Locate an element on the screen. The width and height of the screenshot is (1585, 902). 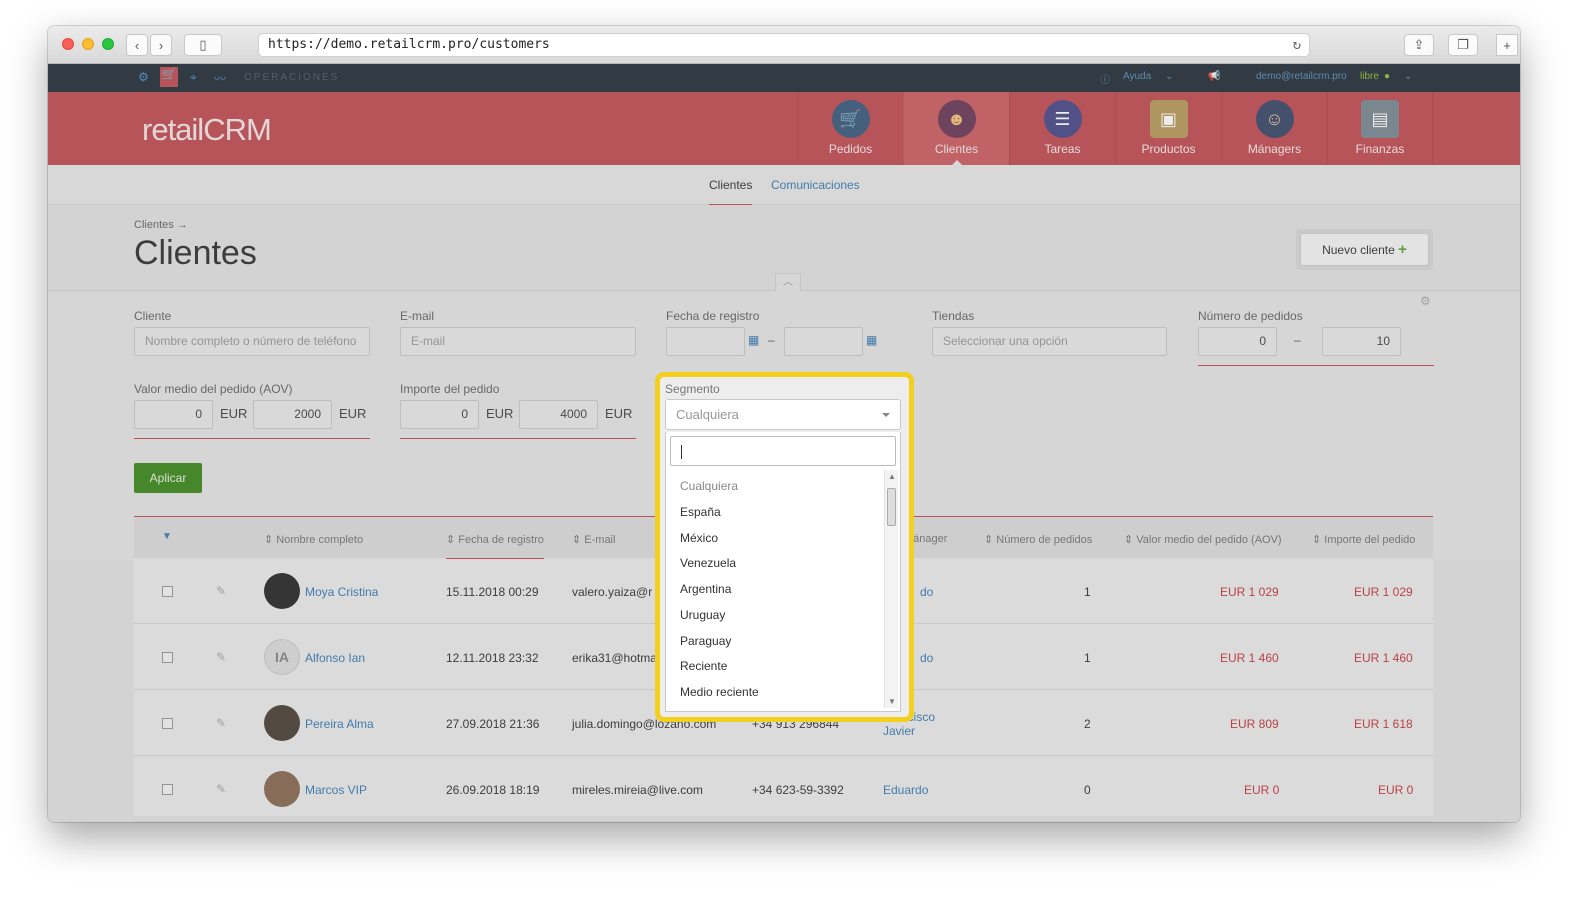
caret-down-icon is located at coordinates (886, 417).